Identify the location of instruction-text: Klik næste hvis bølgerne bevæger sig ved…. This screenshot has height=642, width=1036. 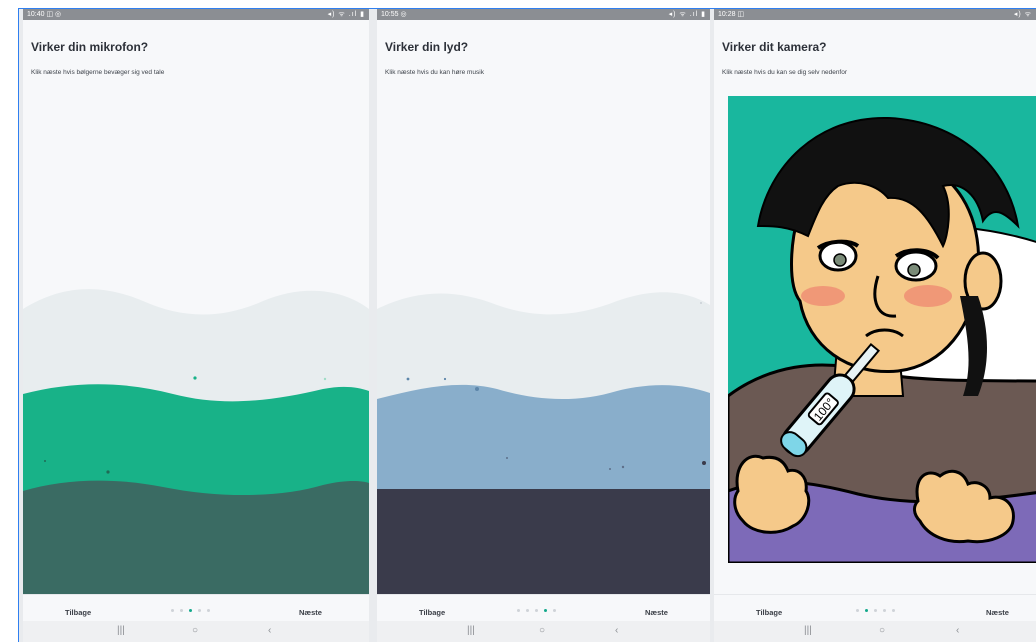
(98, 72).